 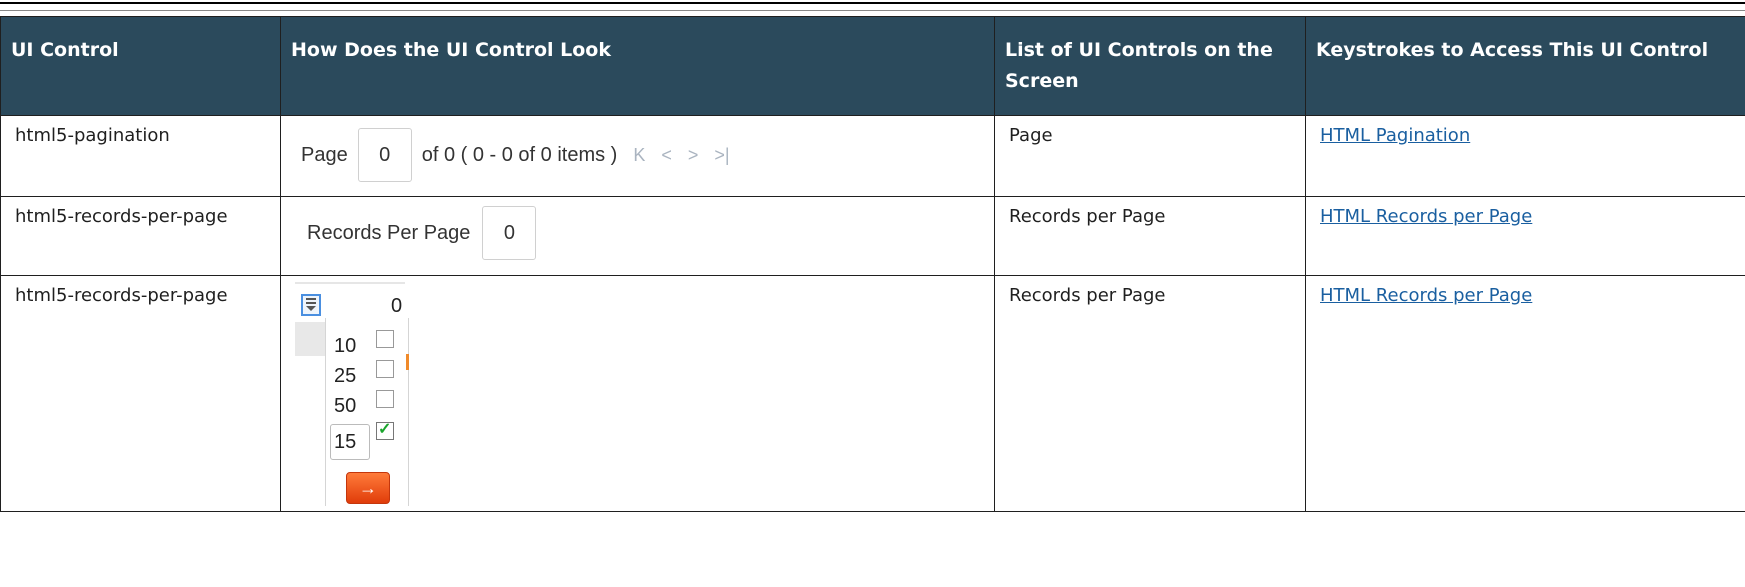 I want to click on dropdown-current-value: 0, so click(x=397, y=306).